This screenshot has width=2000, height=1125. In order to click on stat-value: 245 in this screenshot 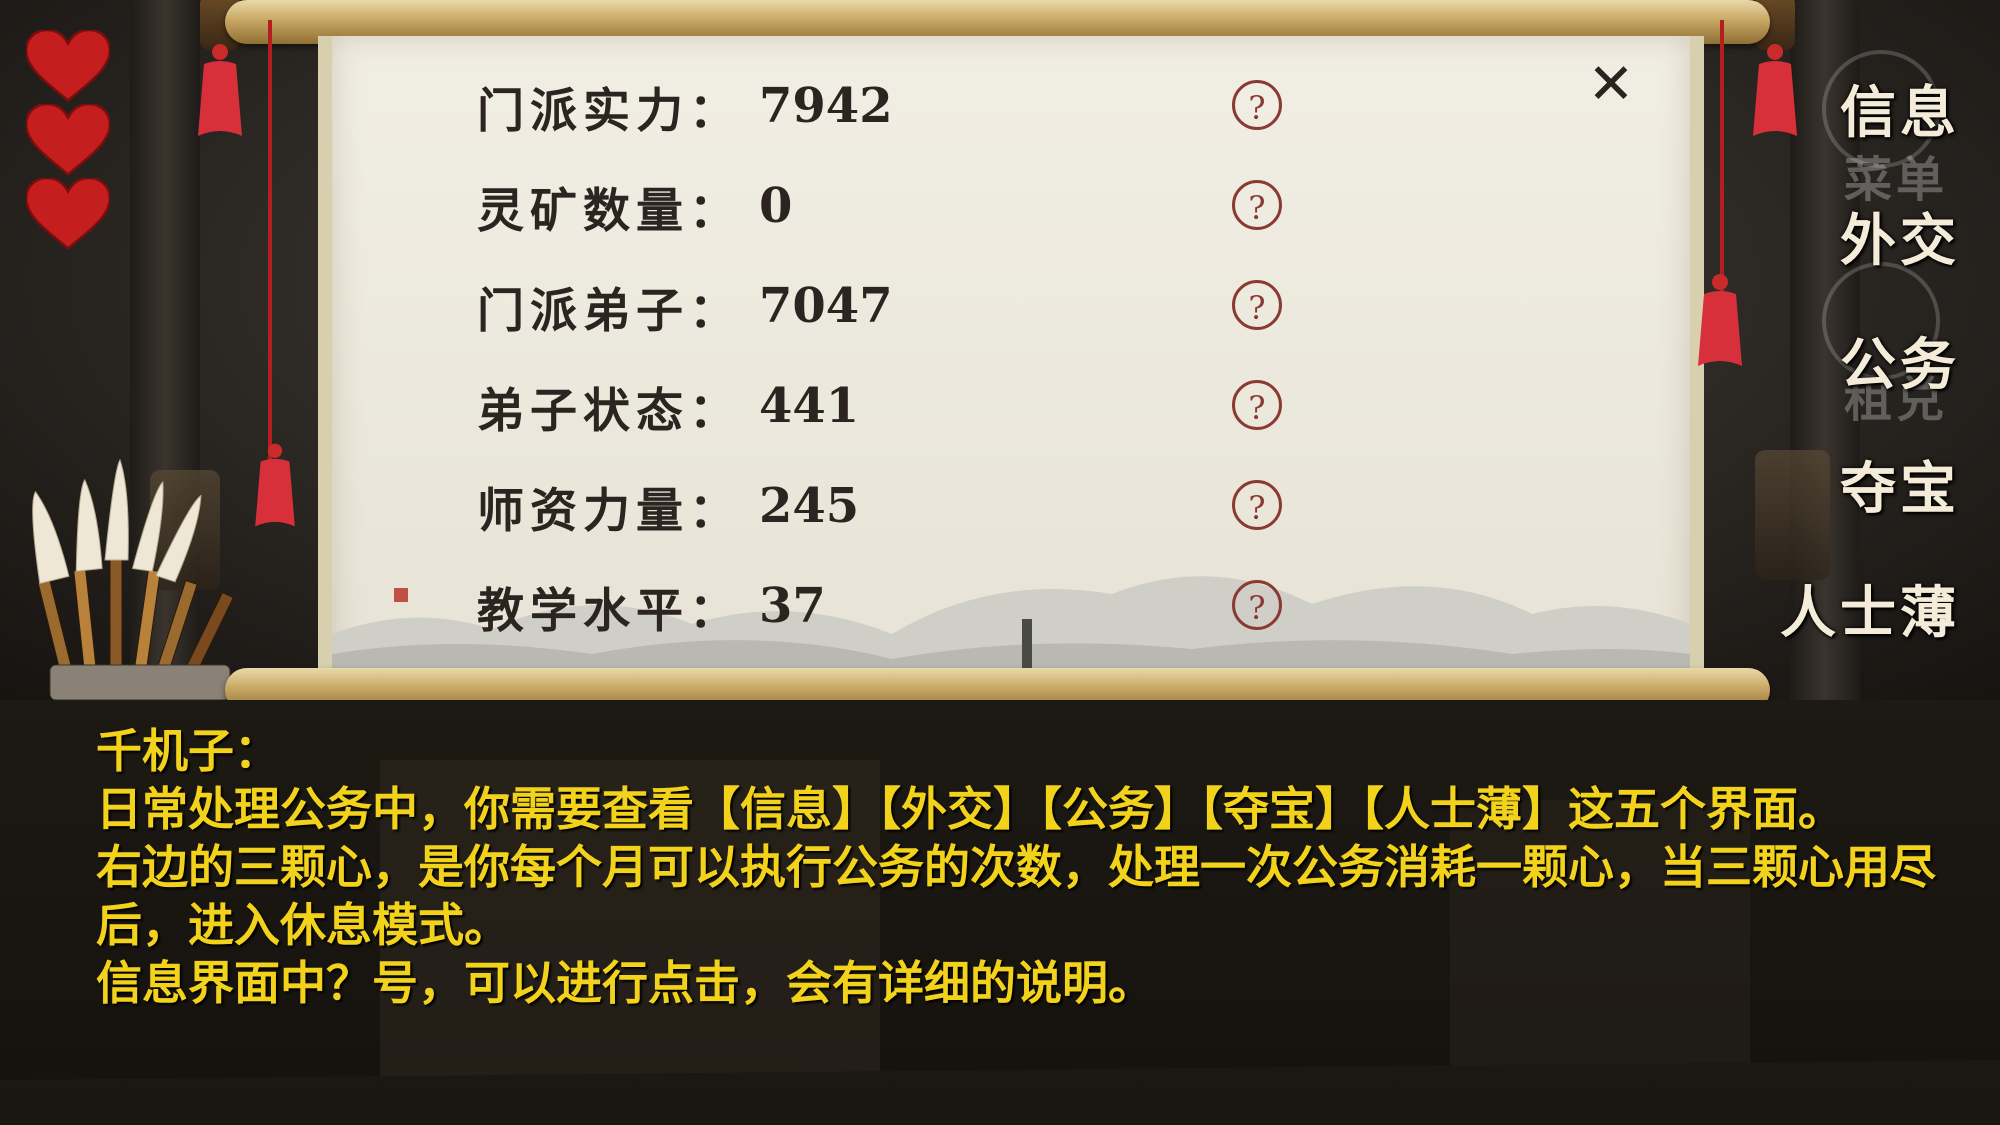, I will do `click(809, 506)`.